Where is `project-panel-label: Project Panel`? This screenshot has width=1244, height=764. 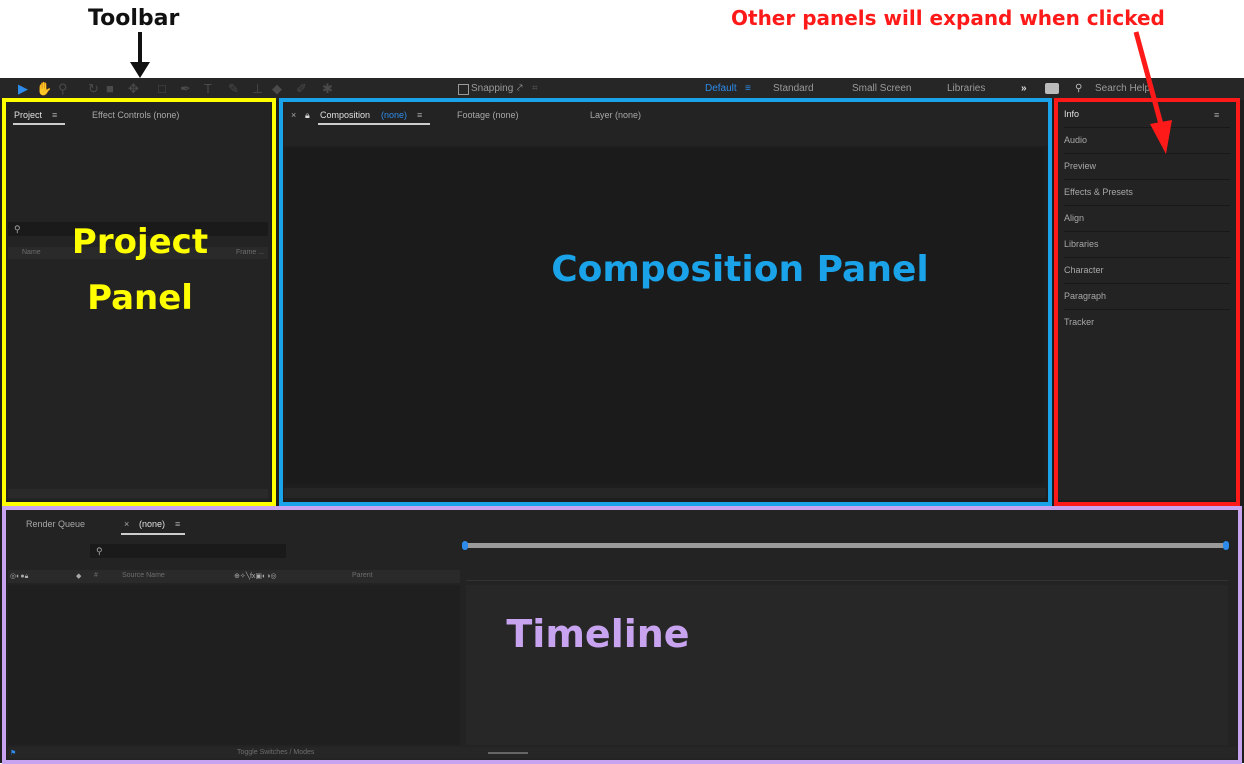
project-panel-label: Project Panel is located at coordinates (140, 270).